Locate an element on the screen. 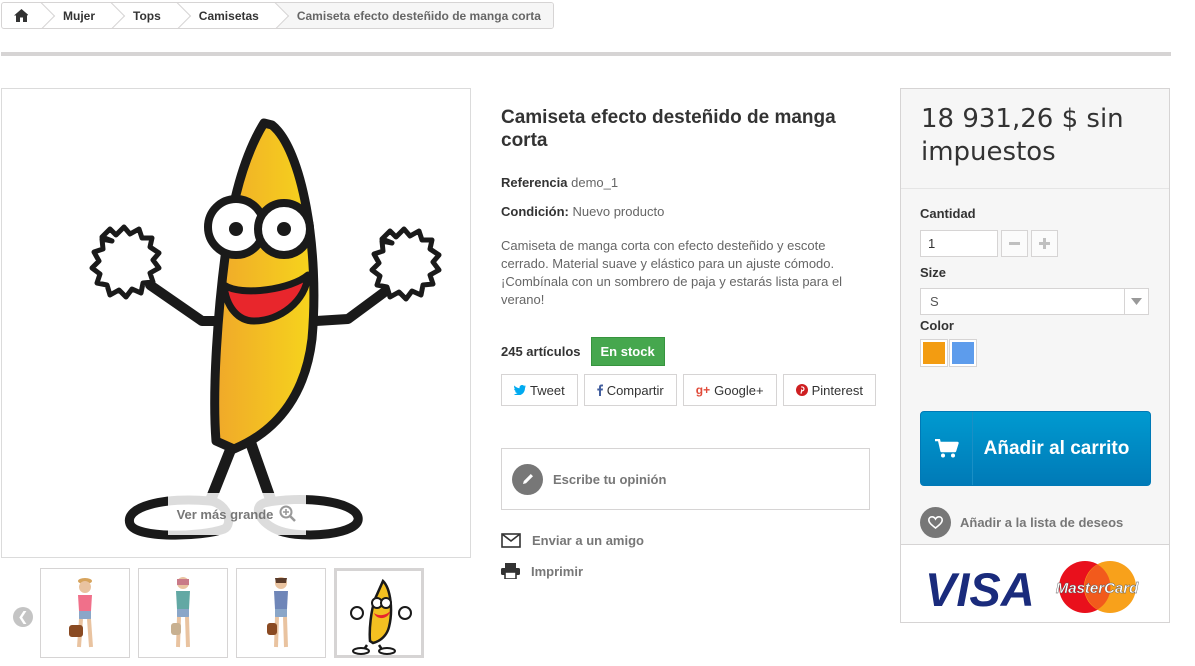 This screenshot has width=1195, height=666. google-plus-label: Google+ is located at coordinates (739, 390).